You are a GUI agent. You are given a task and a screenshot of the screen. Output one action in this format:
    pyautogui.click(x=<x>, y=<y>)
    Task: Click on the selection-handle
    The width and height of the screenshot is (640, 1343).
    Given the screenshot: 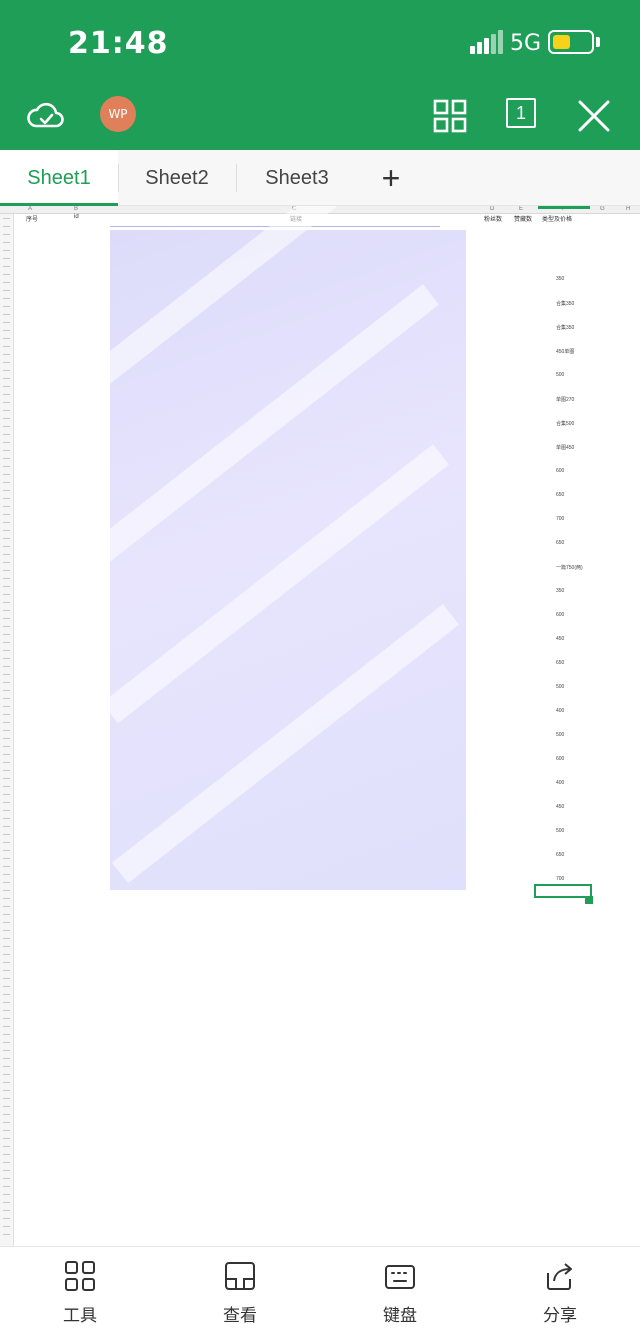 What is the action you would take?
    pyautogui.click(x=589, y=900)
    